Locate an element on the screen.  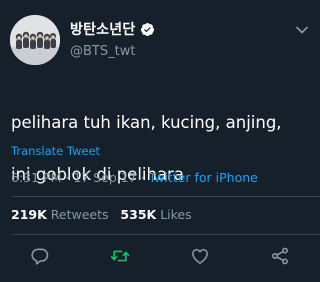
retweets-stat: 219K Retweets is located at coordinates (60, 214).